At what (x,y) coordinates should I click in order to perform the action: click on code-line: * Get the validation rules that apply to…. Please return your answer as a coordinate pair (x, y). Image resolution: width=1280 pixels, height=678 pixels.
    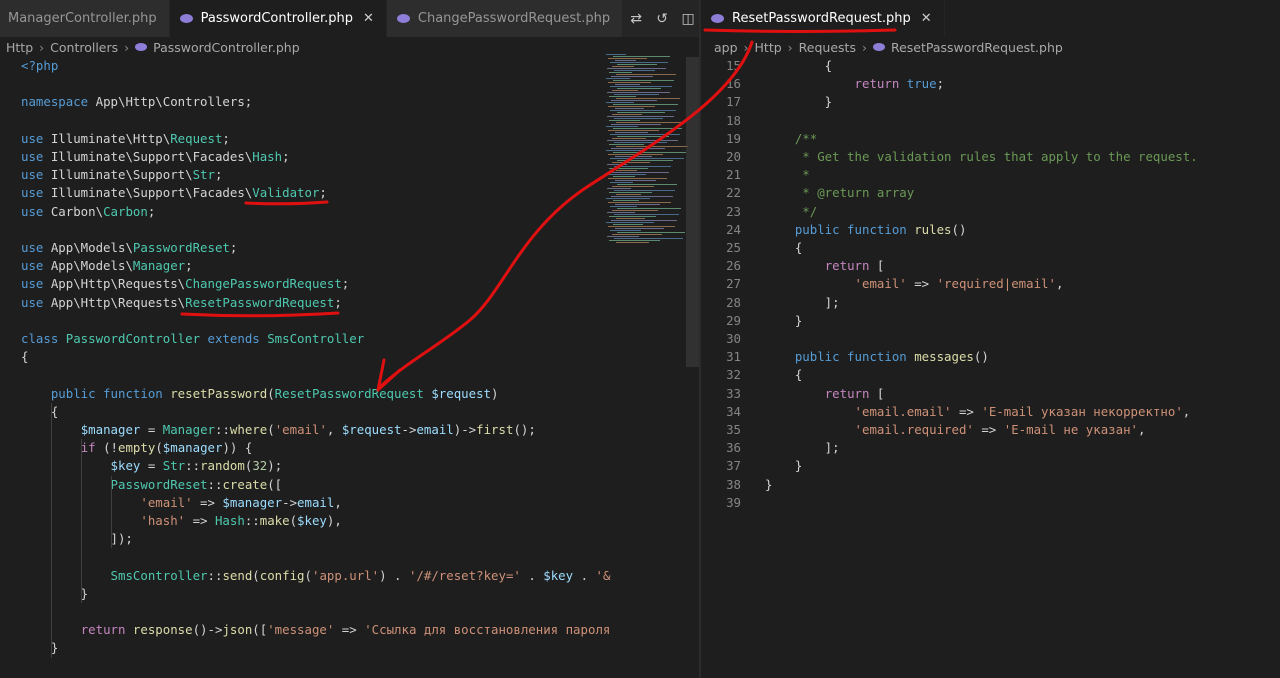
    Looking at the image, I should click on (981, 157).